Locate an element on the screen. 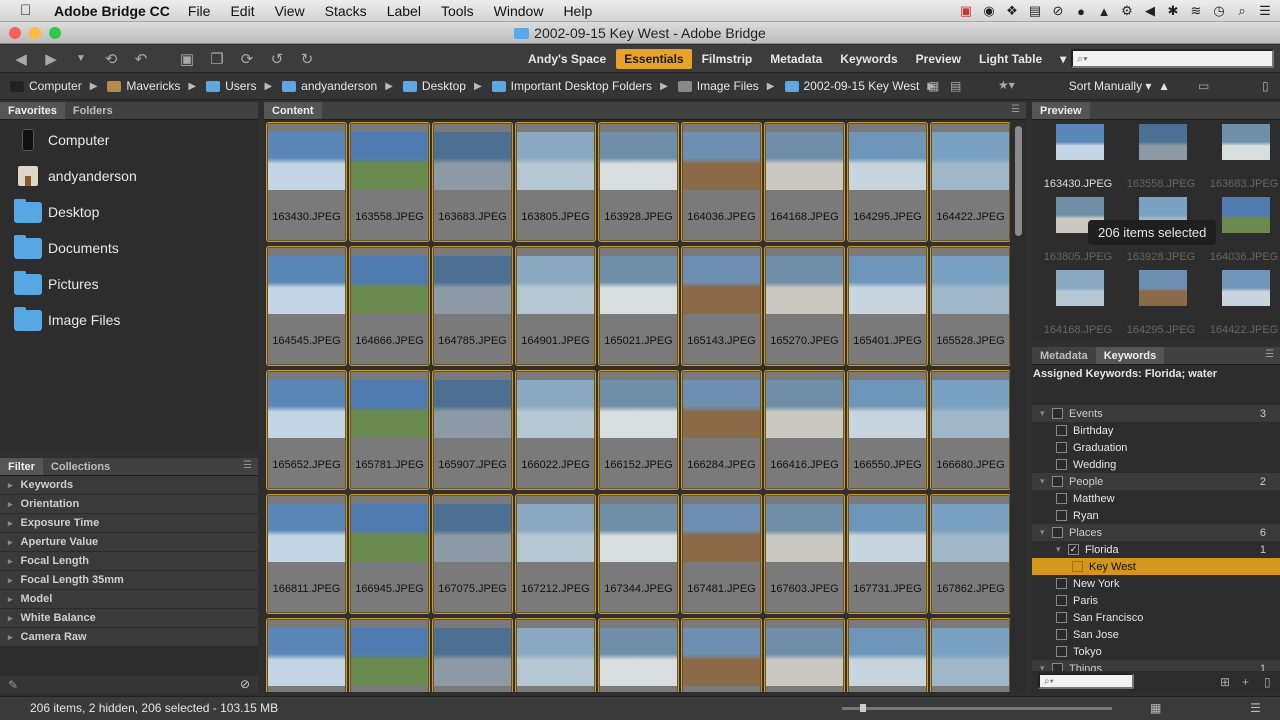  calendar-icon: ▣ is located at coordinates (966, 11).